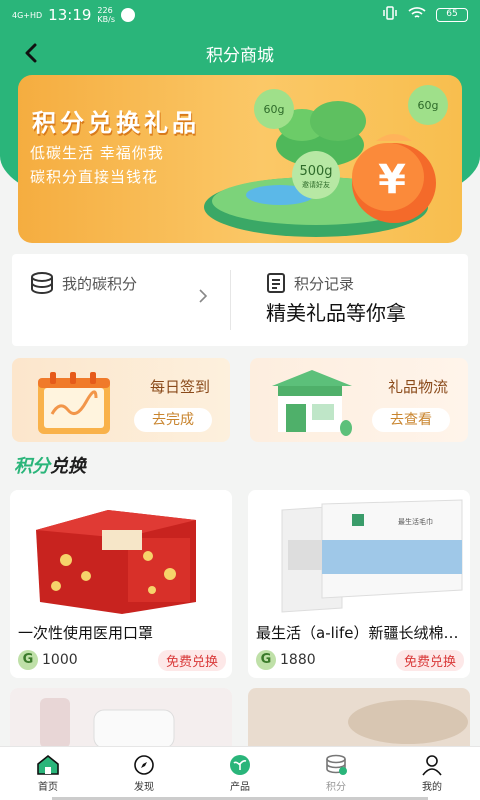  I want to click on badge-left: 60g, so click(274, 109).